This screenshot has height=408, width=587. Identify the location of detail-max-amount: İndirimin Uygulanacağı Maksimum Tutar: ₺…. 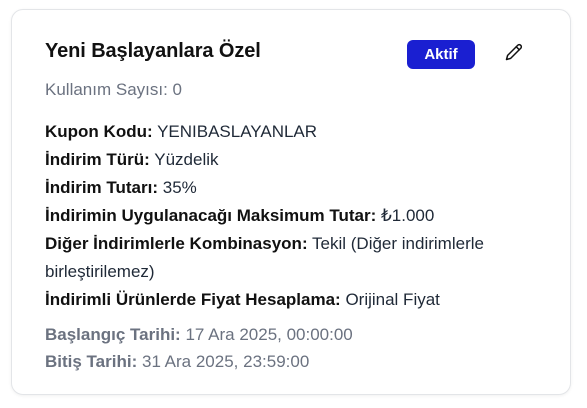
(295, 216).